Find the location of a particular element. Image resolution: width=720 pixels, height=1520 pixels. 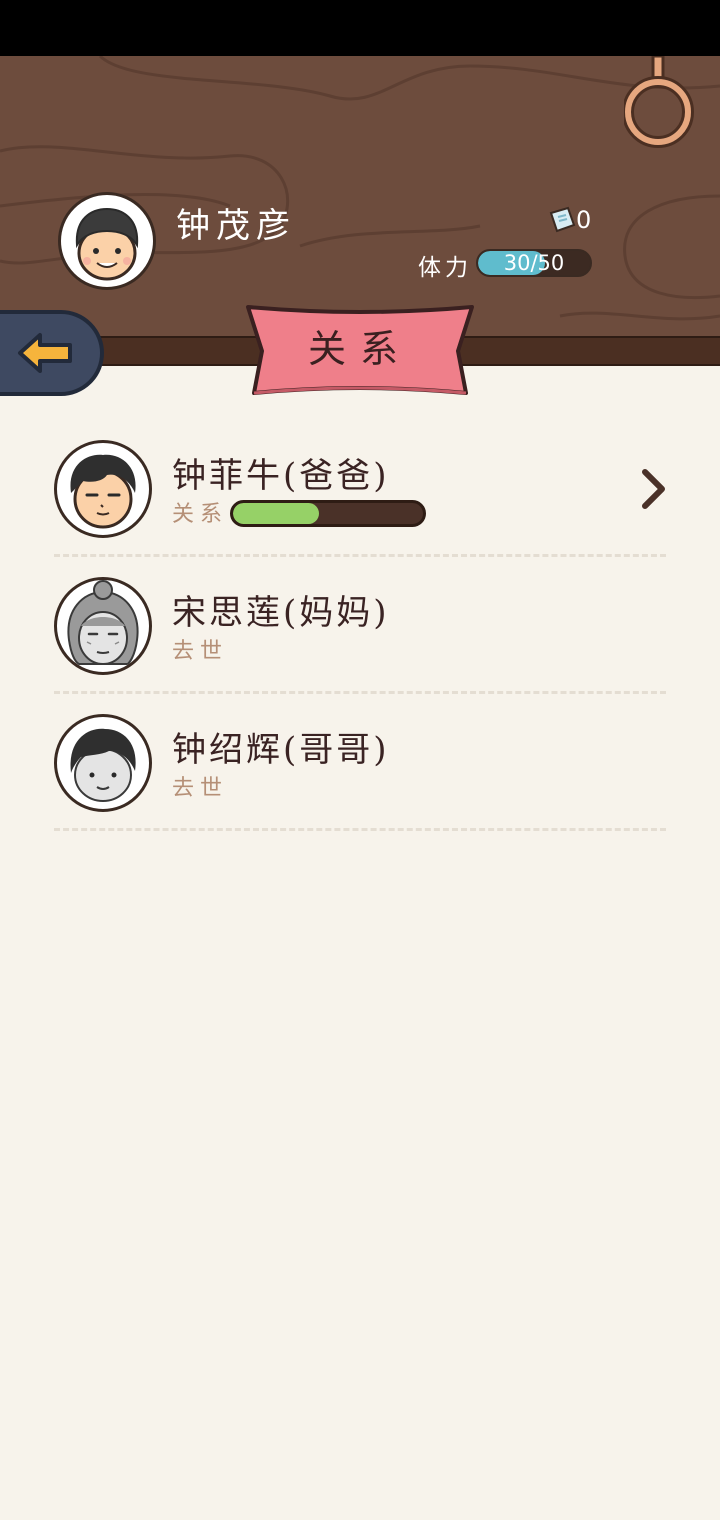

mother-face-icon is located at coordinates (103, 622).